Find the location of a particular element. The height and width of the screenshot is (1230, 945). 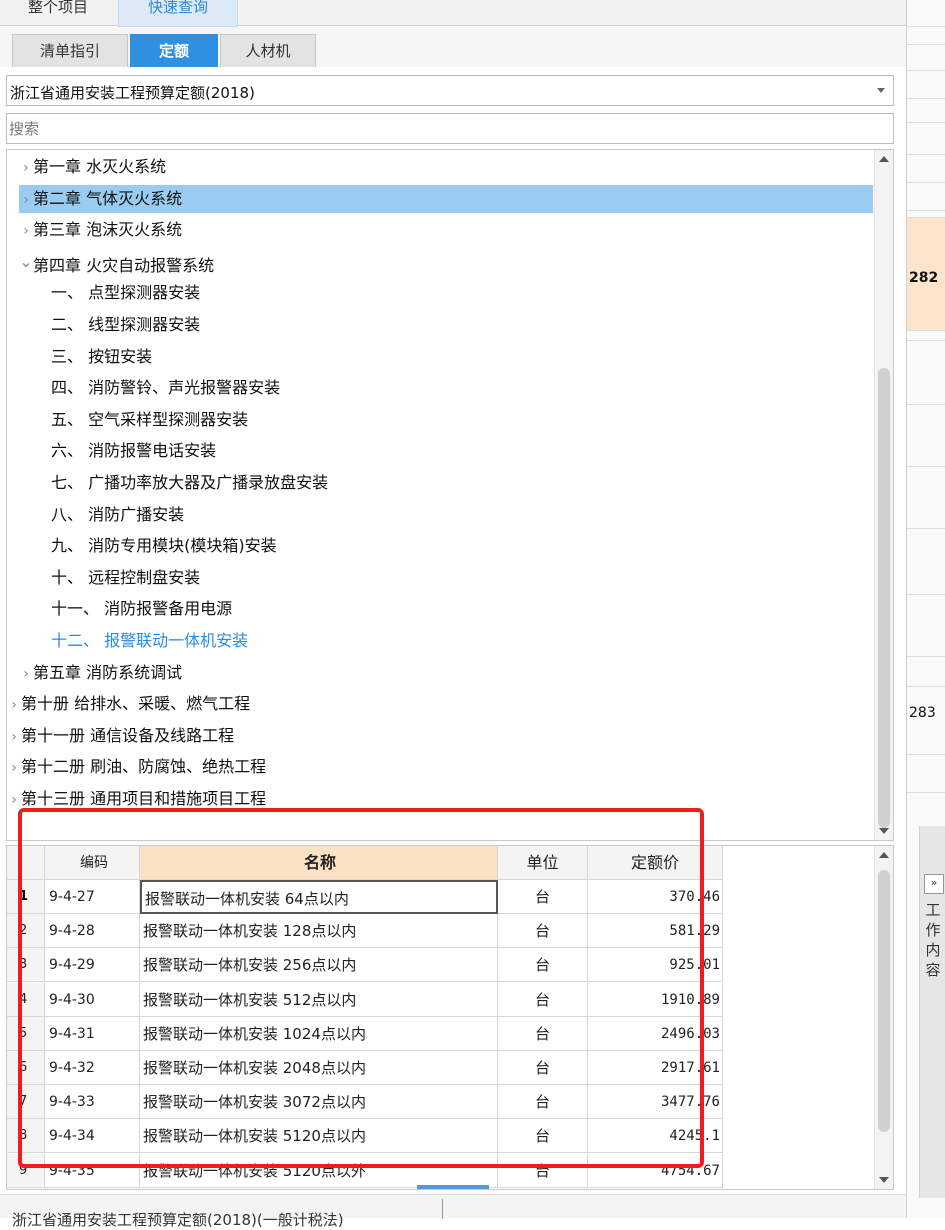

tree-node-label: 七、 广播功率放大器及广播录放盘安装 is located at coordinates (190, 482).